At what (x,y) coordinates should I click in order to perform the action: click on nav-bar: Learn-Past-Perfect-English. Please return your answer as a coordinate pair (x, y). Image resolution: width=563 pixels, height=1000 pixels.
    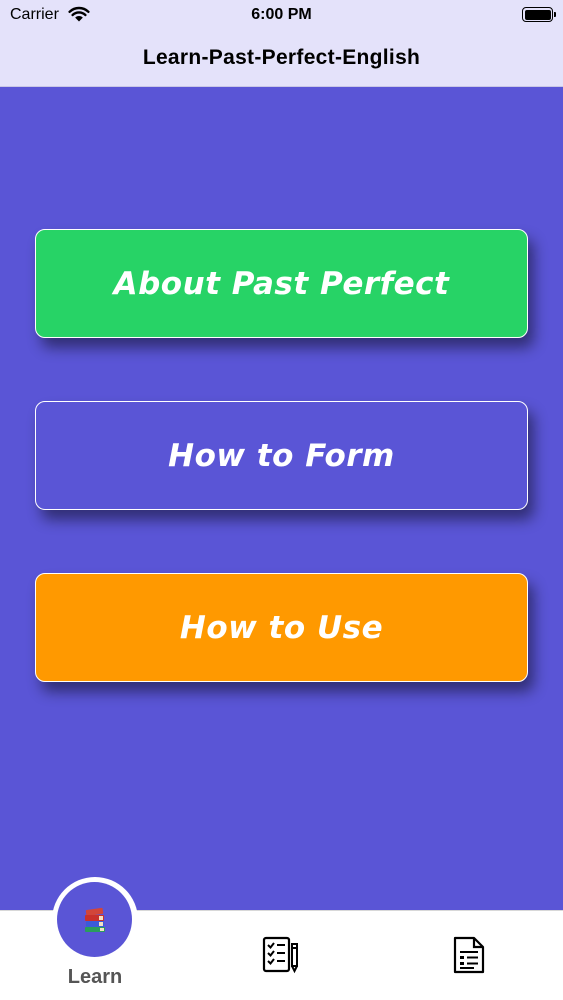
    Looking at the image, I should click on (281, 58).